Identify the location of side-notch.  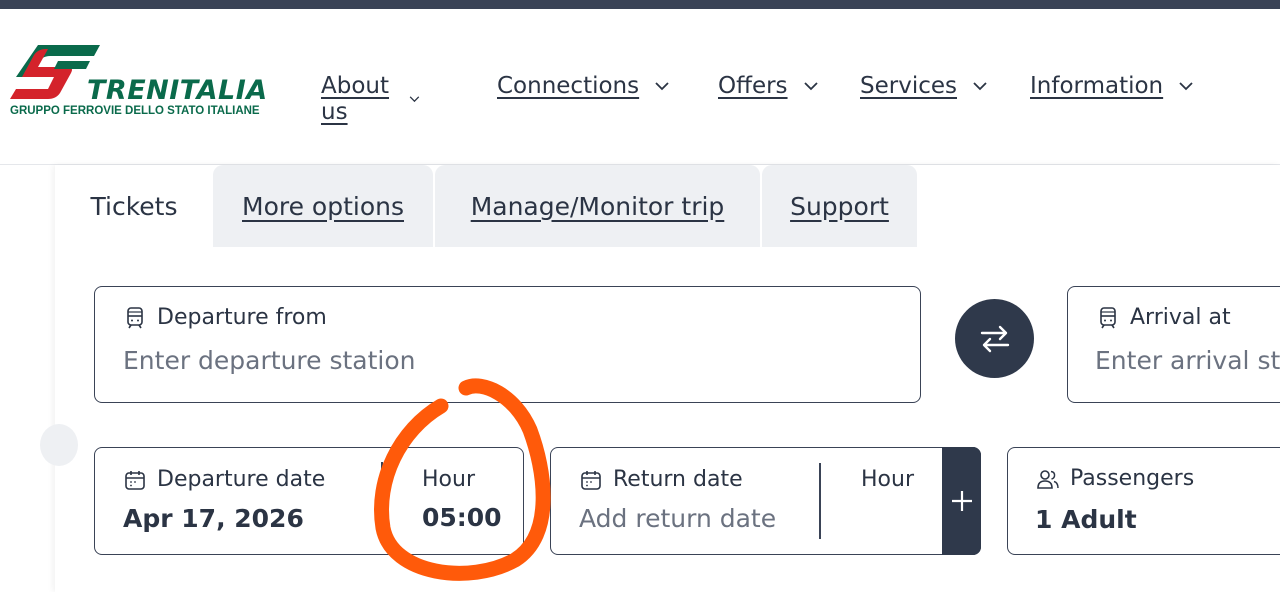
(59, 445).